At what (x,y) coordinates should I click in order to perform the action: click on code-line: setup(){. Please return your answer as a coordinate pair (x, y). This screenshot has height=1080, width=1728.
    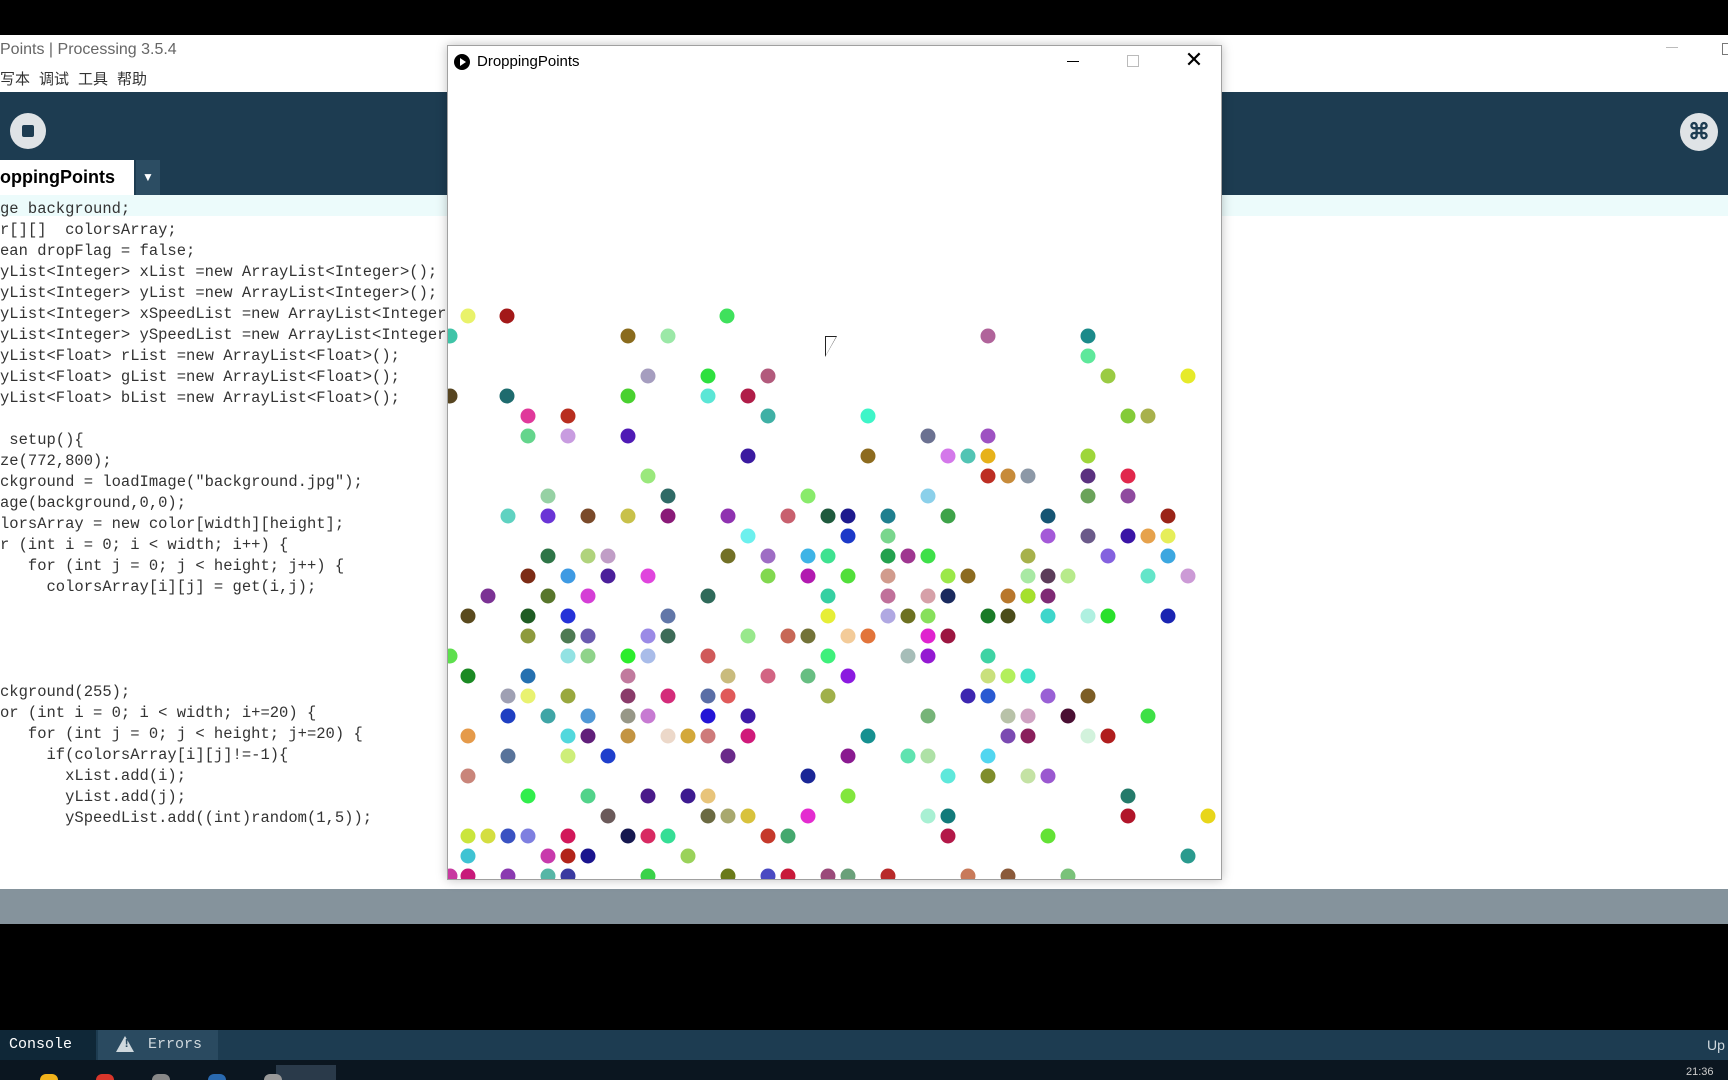
    Looking at the image, I should click on (232, 440).